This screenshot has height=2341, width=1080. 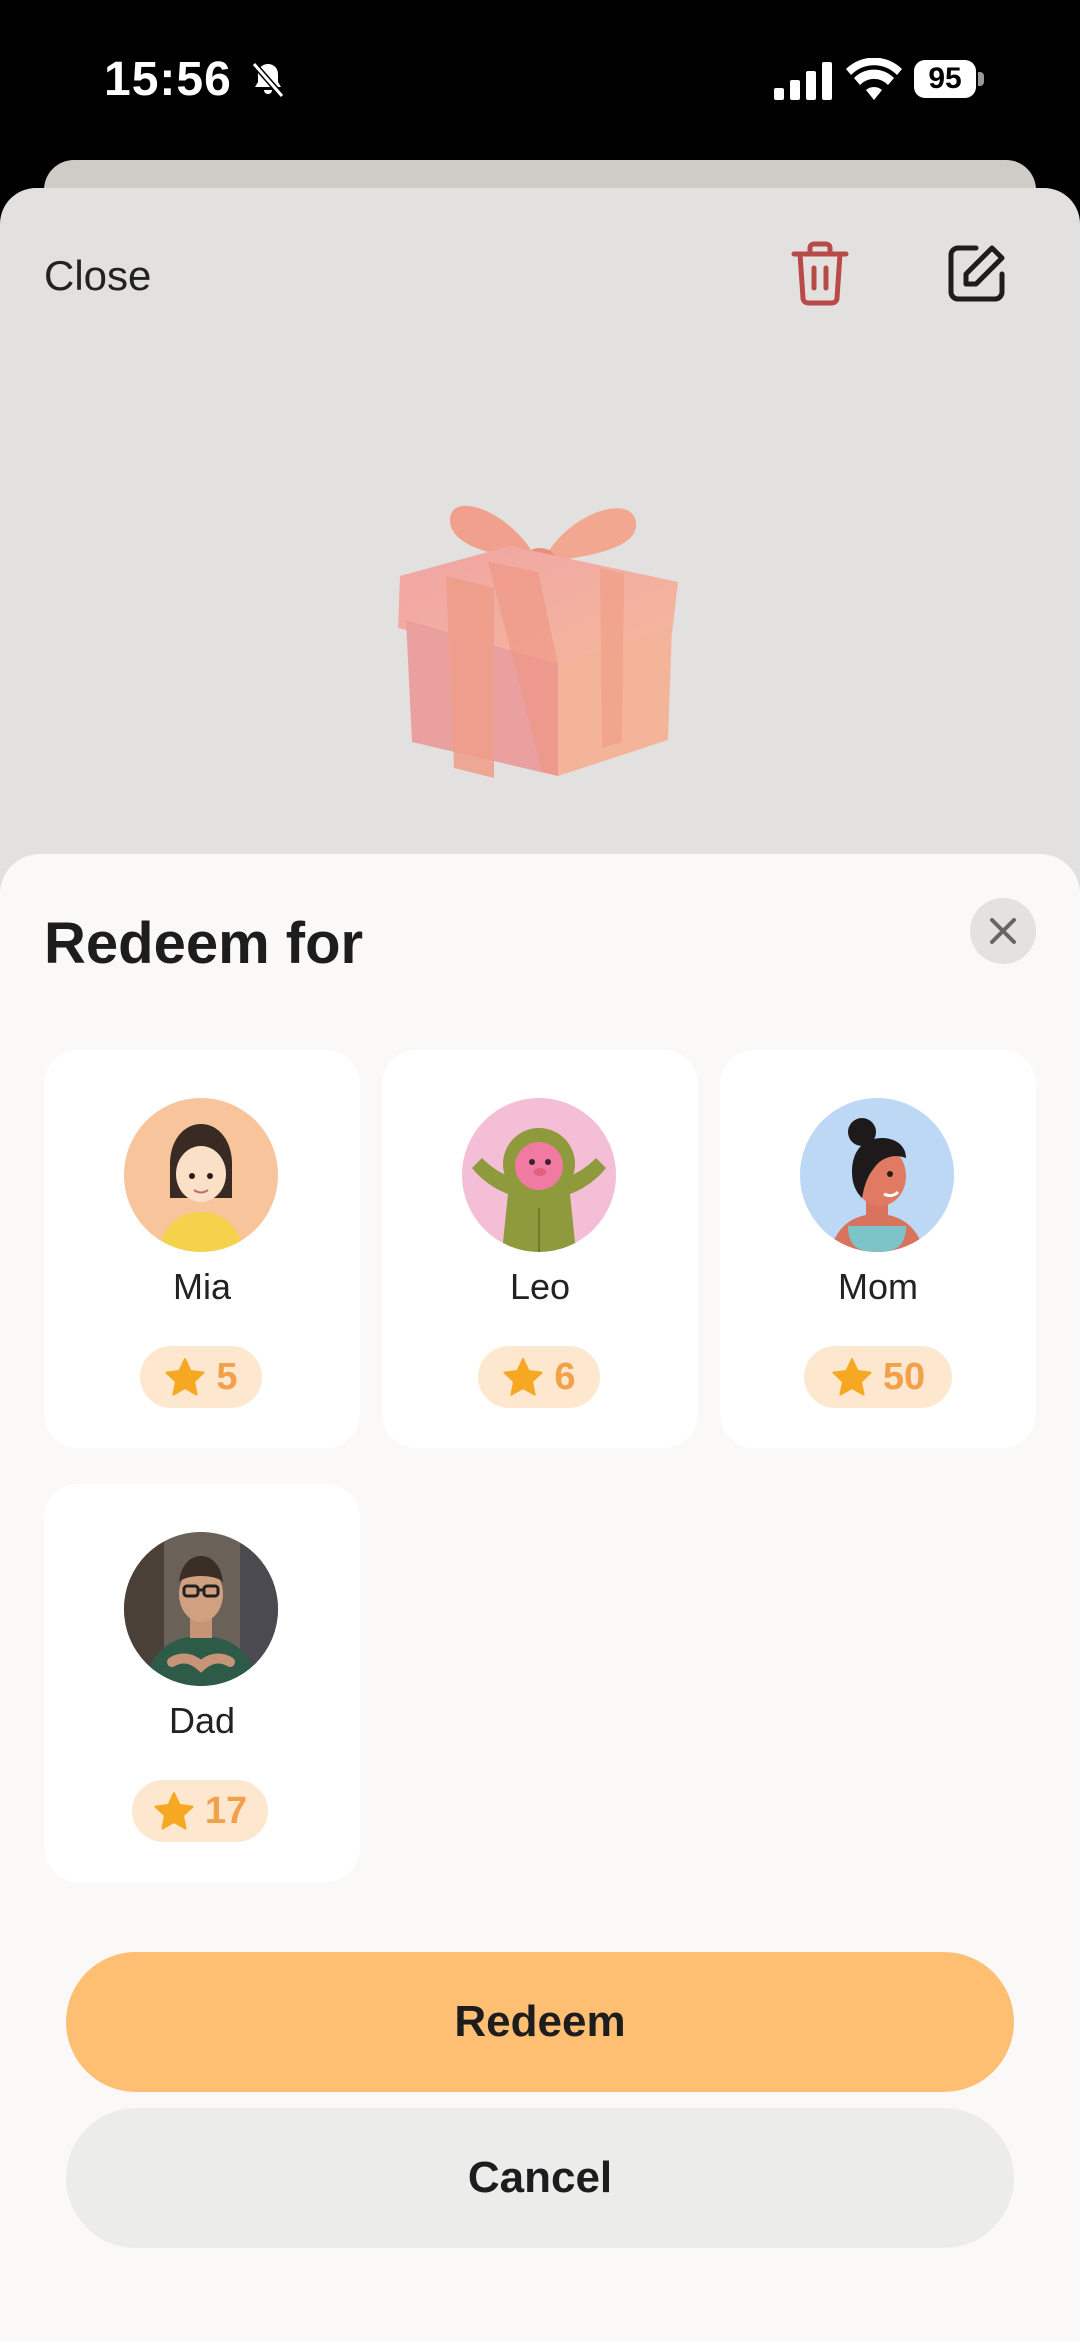 I want to click on person-card-mom: Mom 50, so click(x=878, y=1249).